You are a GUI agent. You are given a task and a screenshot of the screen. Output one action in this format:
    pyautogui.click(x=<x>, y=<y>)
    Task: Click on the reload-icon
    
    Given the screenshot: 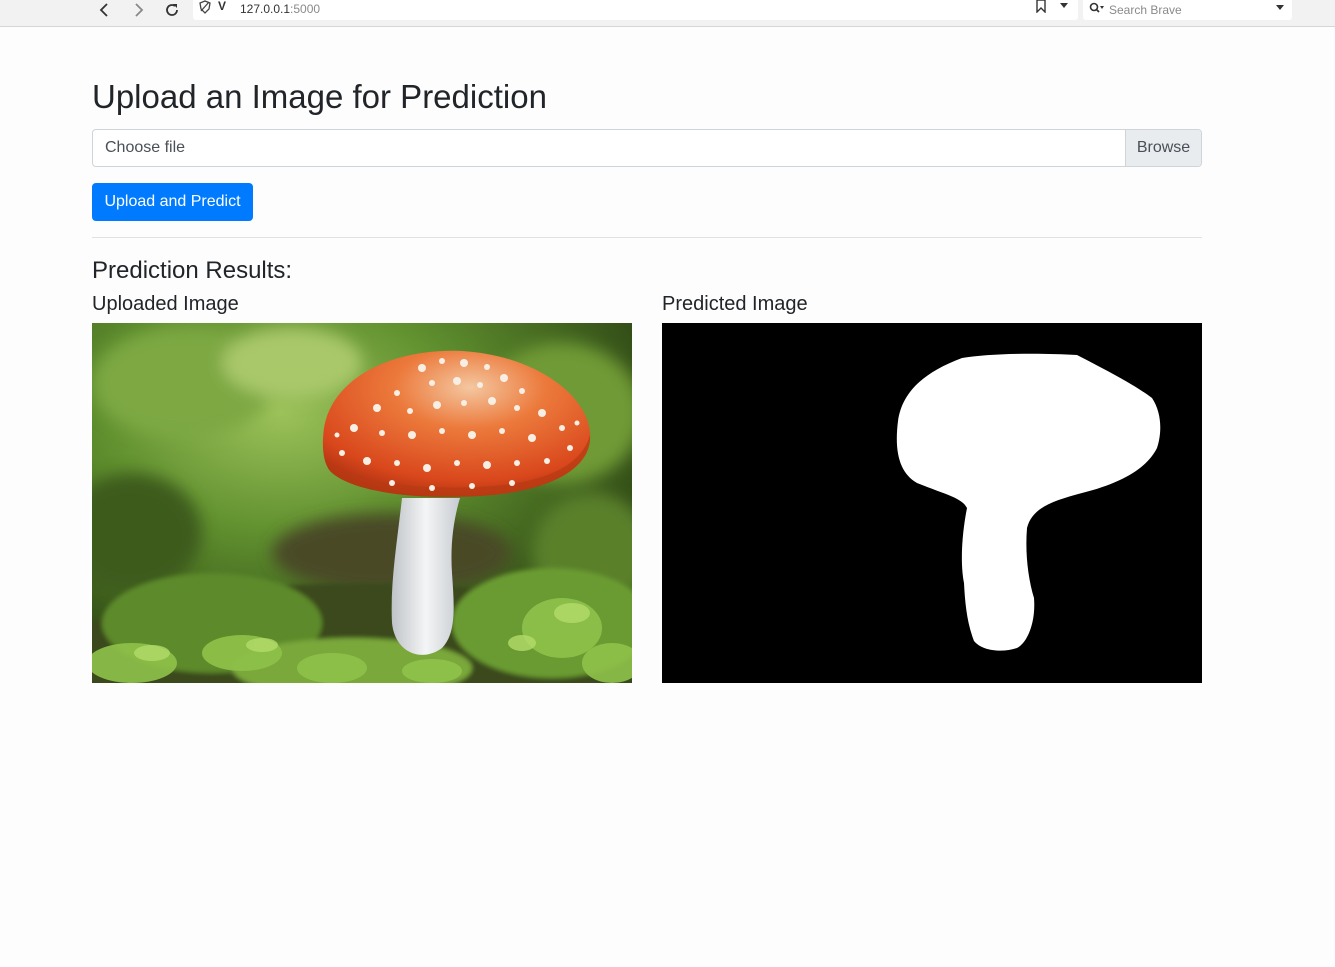 What is the action you would take?
    pyautogui.click(x=172, y=10)
    